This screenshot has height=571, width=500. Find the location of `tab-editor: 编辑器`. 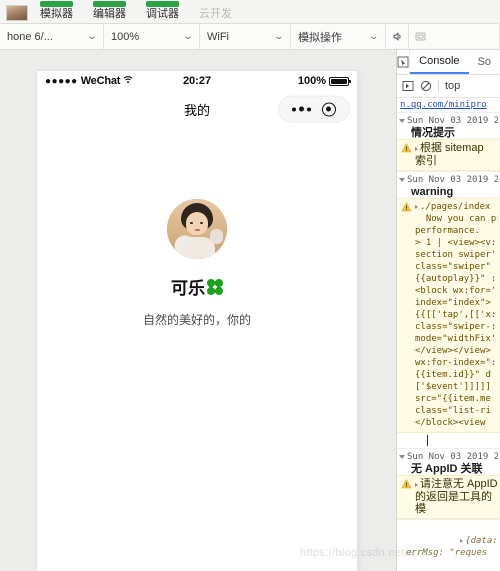

tab-editor: 编辑器 is located at coordinates (109, 12).